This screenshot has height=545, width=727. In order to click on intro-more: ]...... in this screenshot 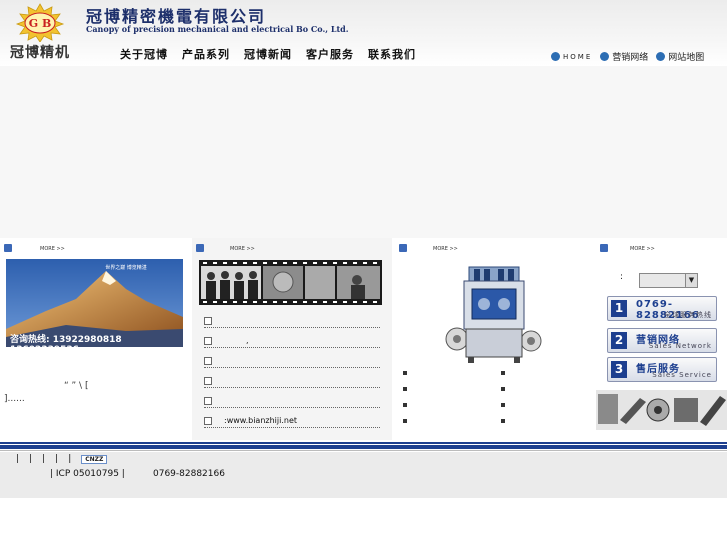, I will do `click(46, 399)`.